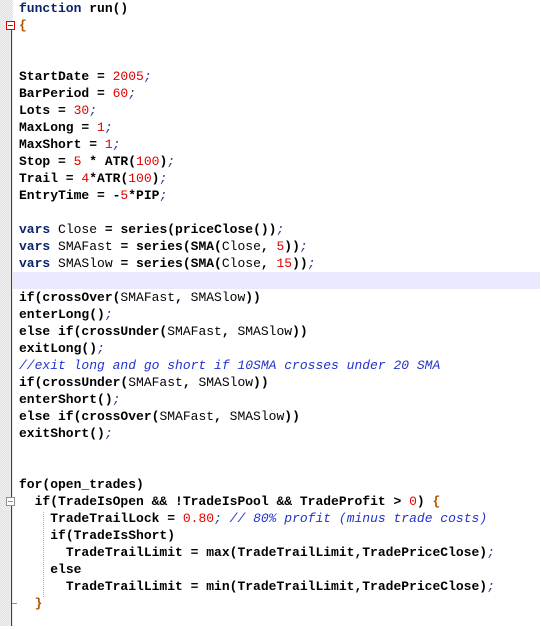  Describe the element at coordinates (58, 348) in the screenshot. I see `token-plain: exitLong()` at that location.